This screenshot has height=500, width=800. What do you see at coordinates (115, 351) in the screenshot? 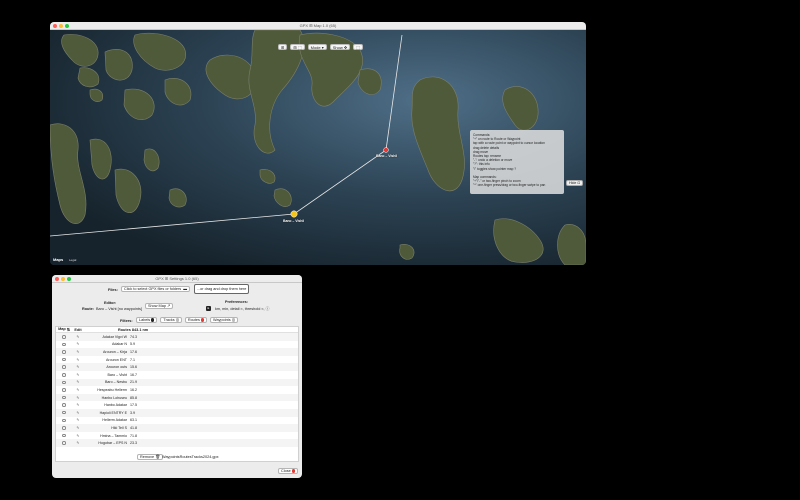
I see `route-name: Arouron – Kirja` at bounding box center [115, 351].